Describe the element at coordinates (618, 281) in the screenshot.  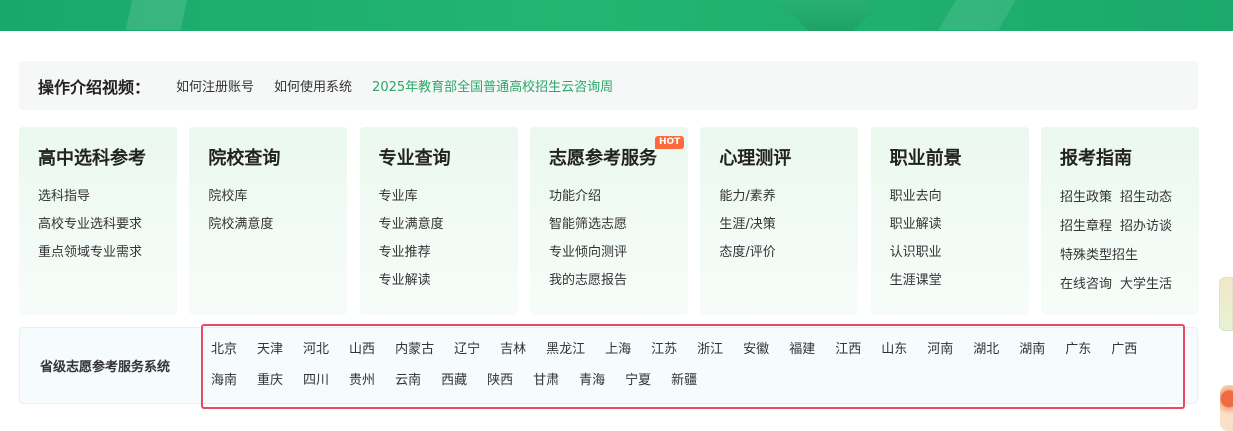
I see `card-link: 我的志愿报告` at that location.